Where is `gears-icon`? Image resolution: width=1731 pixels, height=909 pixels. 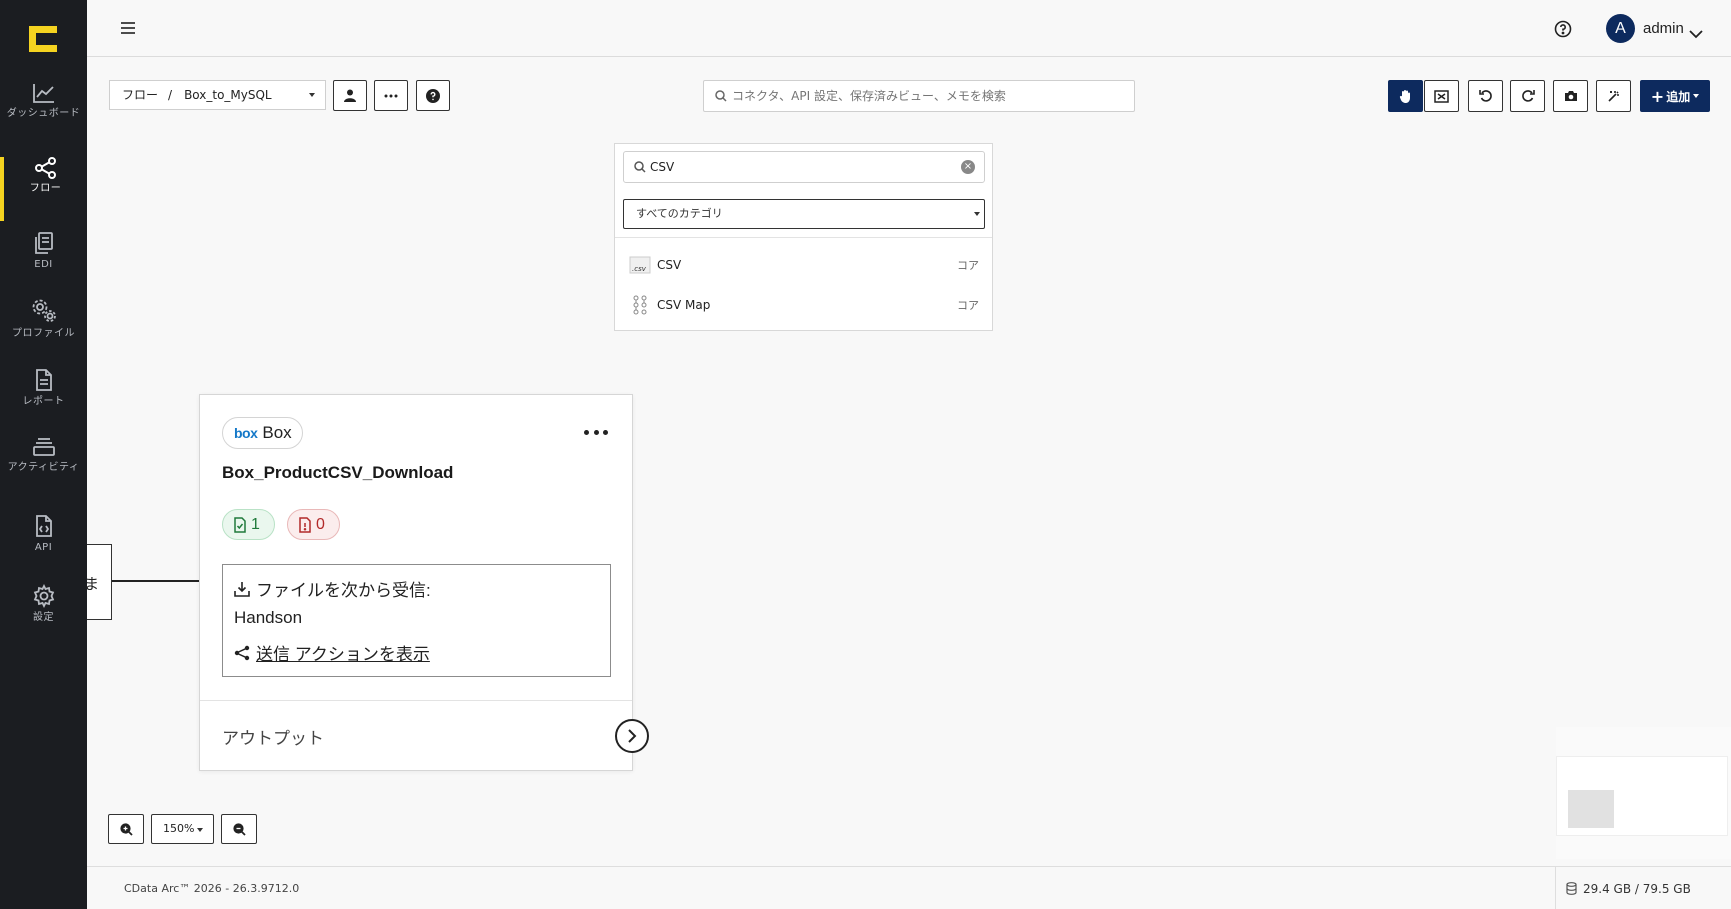
gears-icon is located at coordinates (44, 310).